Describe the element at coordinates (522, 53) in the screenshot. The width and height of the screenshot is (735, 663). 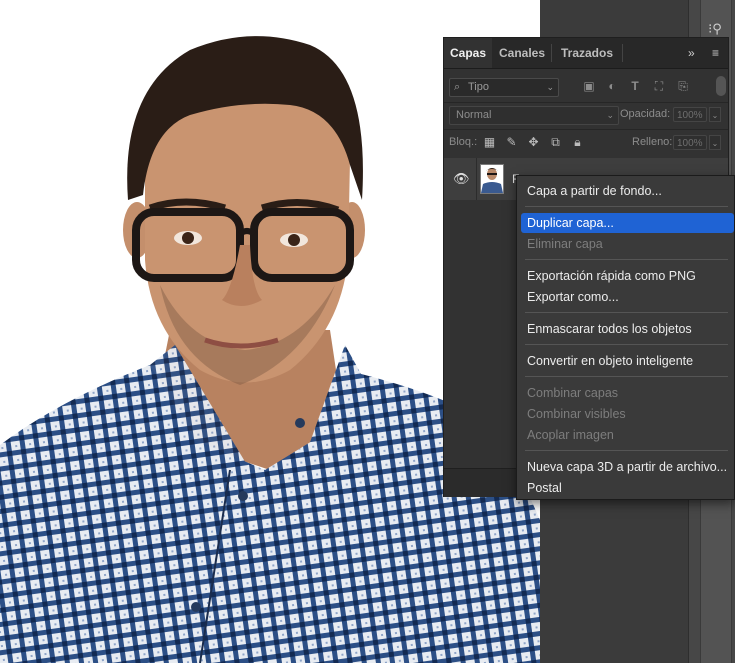
I see `tab-canales: Canales` at that location.